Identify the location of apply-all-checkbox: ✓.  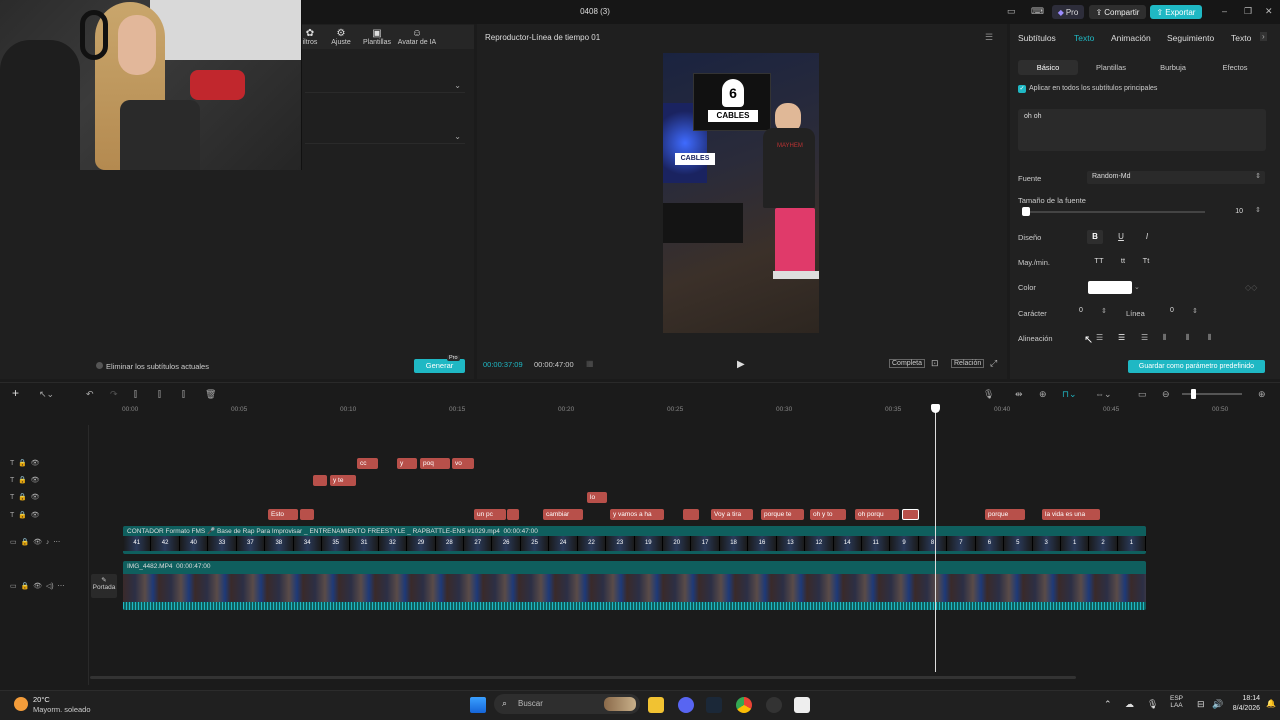
(1022, 89).